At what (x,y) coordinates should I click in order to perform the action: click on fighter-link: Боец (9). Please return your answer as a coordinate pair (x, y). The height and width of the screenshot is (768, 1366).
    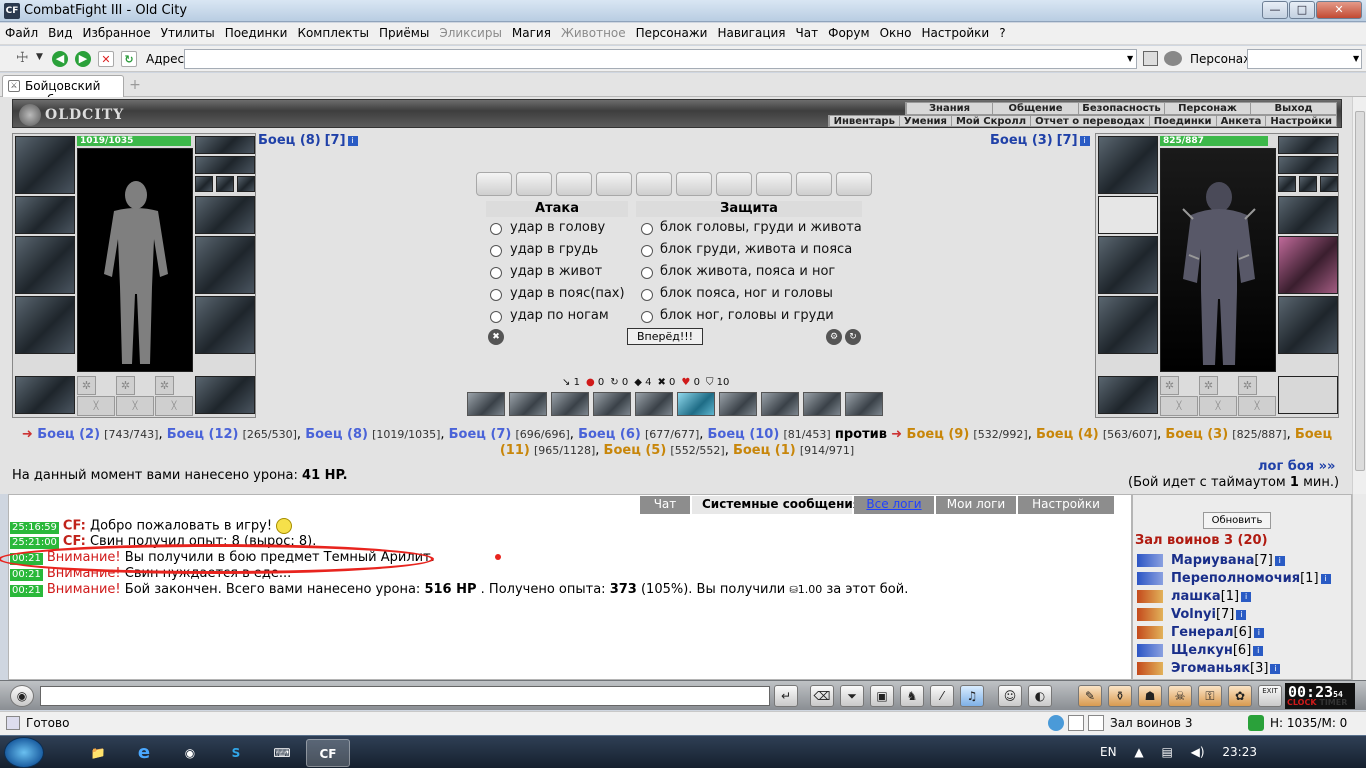
    Looking at the image, I should click on (938, 434).